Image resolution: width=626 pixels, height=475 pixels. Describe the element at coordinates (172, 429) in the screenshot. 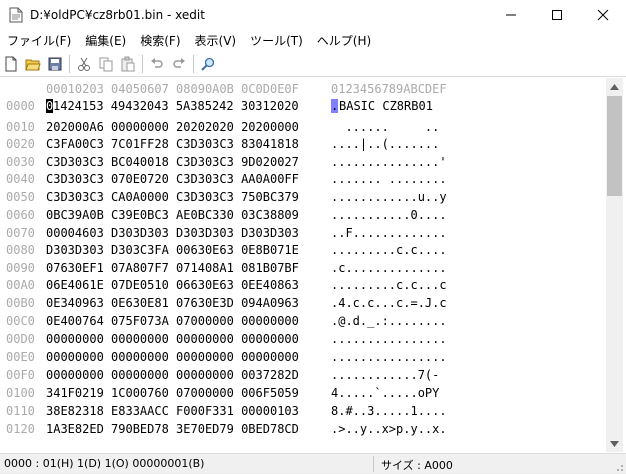

I see `row-hex: 1A3E82ED 790BED78 3E70ED79 0BED78CD` at that location.